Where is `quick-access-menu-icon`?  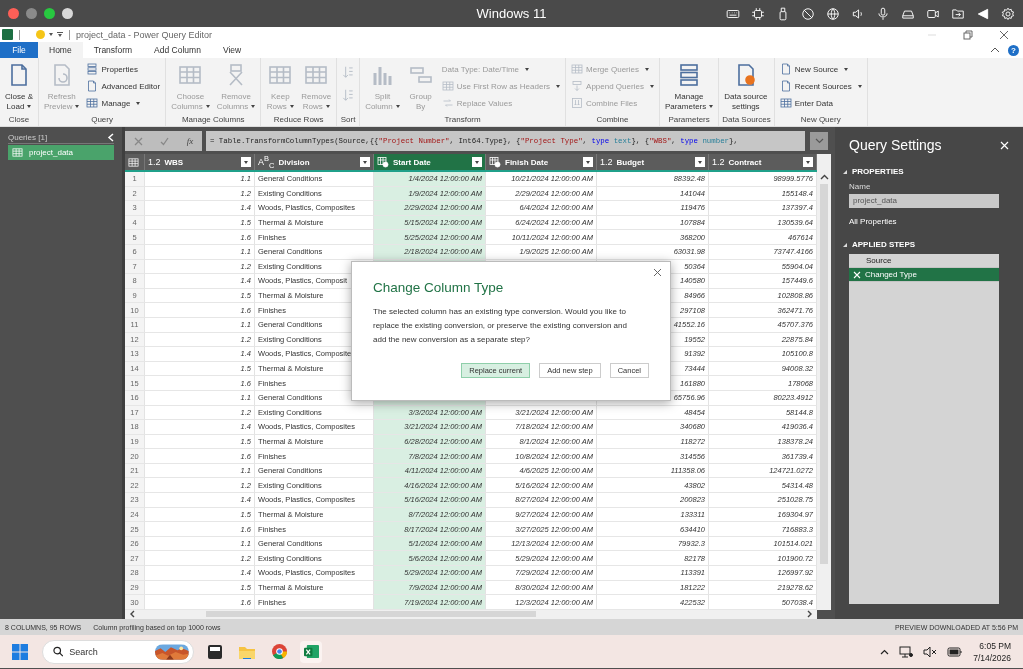
quick-access-menu-icon is located at coordinates (60, 34).